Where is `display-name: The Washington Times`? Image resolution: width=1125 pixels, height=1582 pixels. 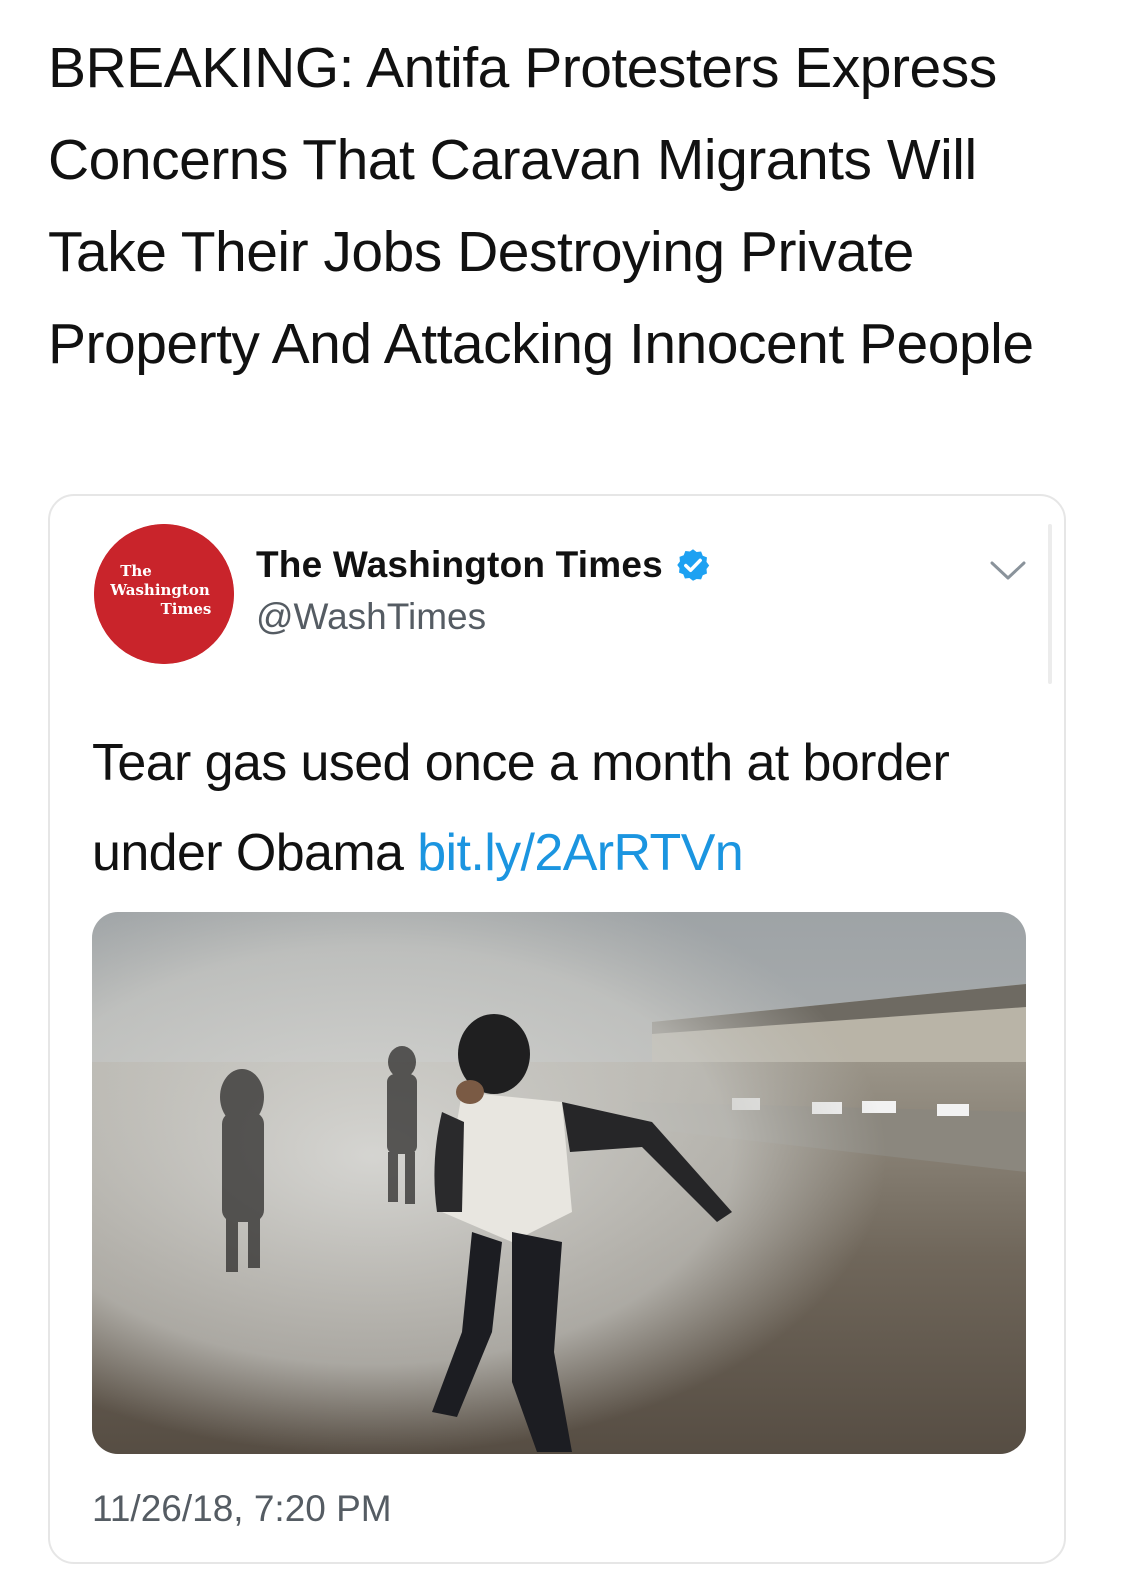
display-name: The Washington Times is located at coordinates (459, 565).